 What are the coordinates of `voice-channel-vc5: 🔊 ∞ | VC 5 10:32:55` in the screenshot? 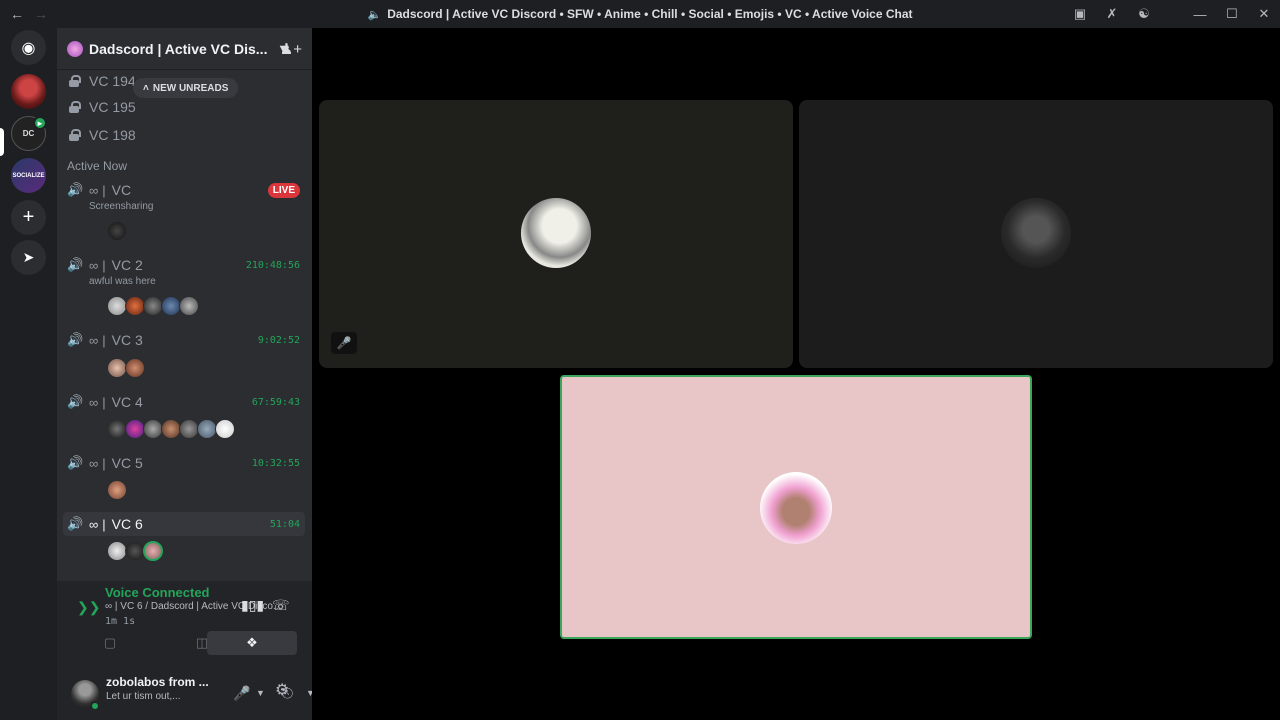 It's located at (184, 463).